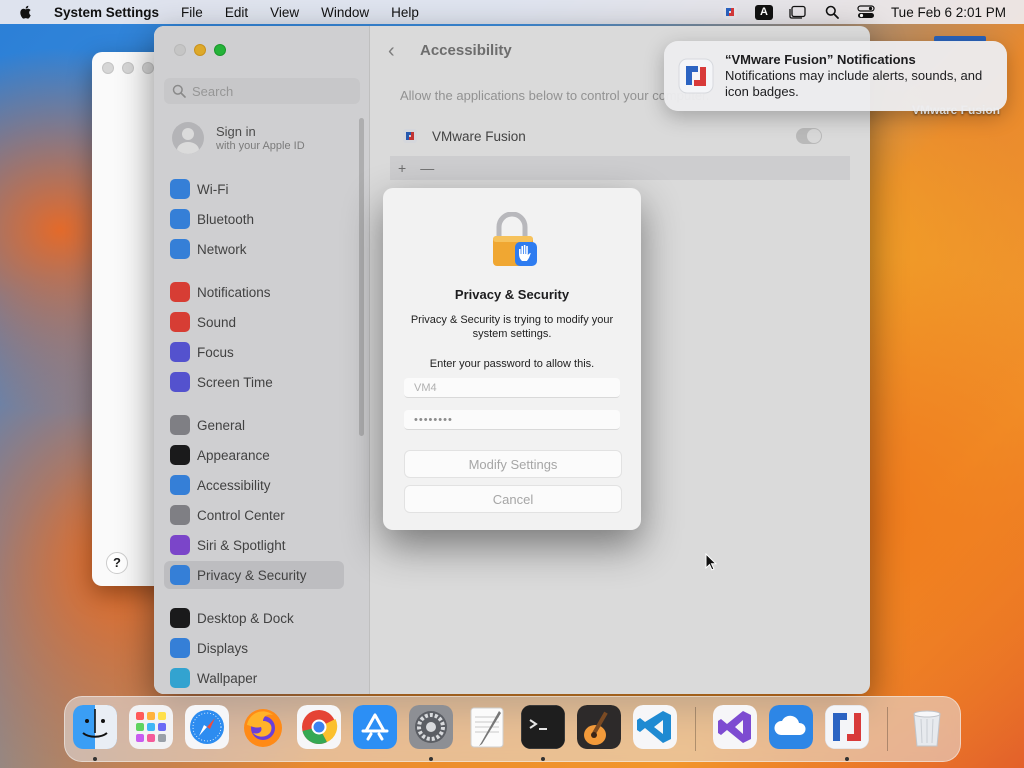  Describe the element at coordinates (512, 294) in the screenshot. I see `dialog-title: Privacy & Security` at that location.